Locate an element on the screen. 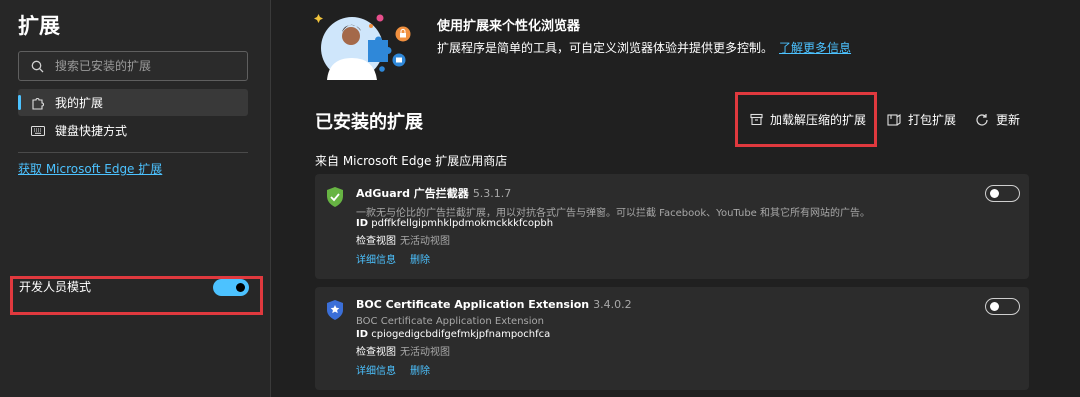  id-value: cpiogedigcbdifgefmkjpfnampochfca is located at coordinates (461, 334).